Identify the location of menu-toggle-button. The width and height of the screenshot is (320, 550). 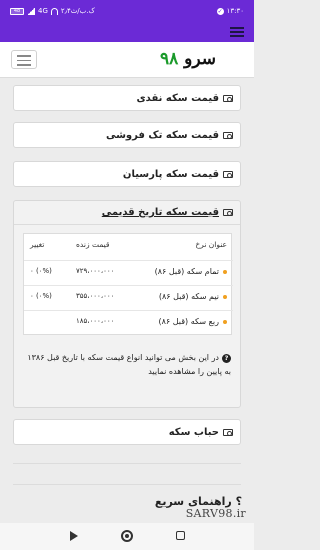
(24, 59).